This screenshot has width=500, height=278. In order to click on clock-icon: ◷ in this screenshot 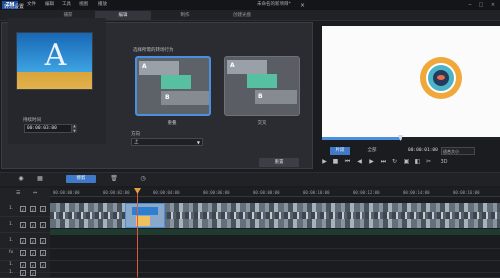, I will do `click(143, 179)`.